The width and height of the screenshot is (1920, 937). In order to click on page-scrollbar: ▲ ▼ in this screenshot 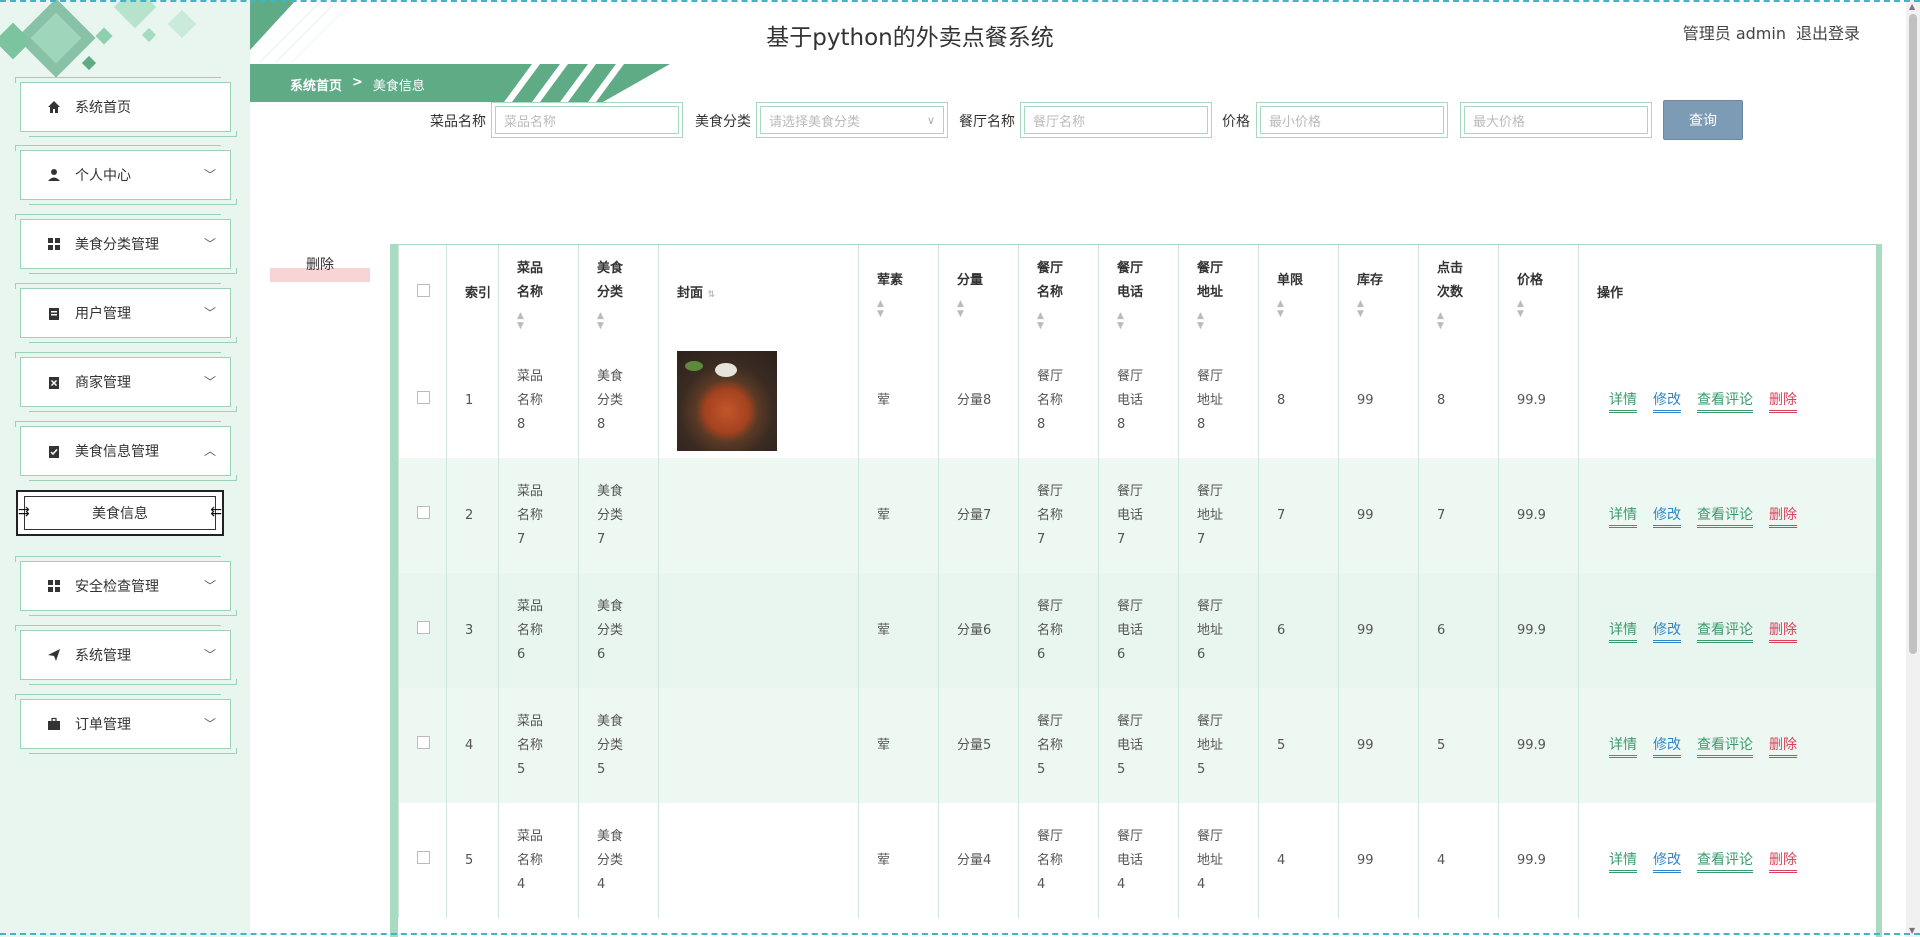, I will do `click(1913, 468)`.